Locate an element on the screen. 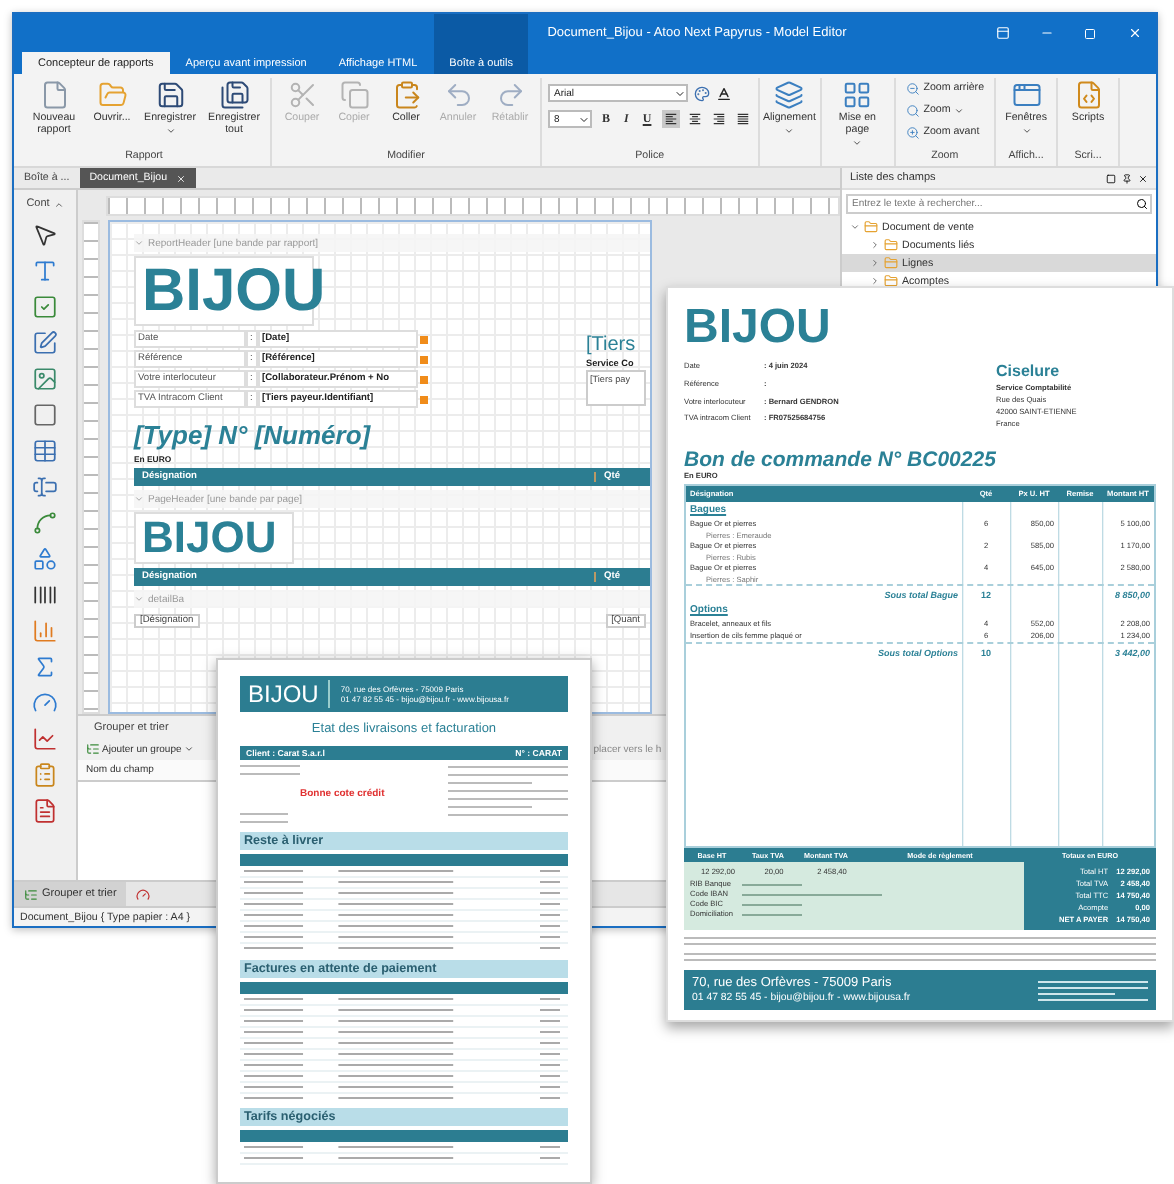 The height and width of the screenshot is (1184, 1174). edit-icon is located at coordinates (45, 343).